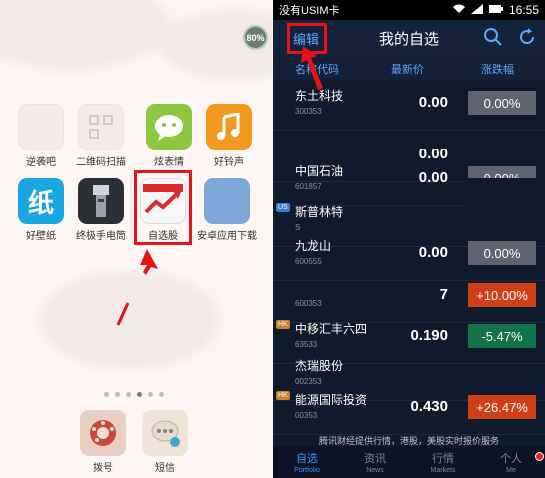  What do you see at coordinates (319, 171) in the screenshot?
I see `stock-name: 中国石油` at bounding box center [319, 171].